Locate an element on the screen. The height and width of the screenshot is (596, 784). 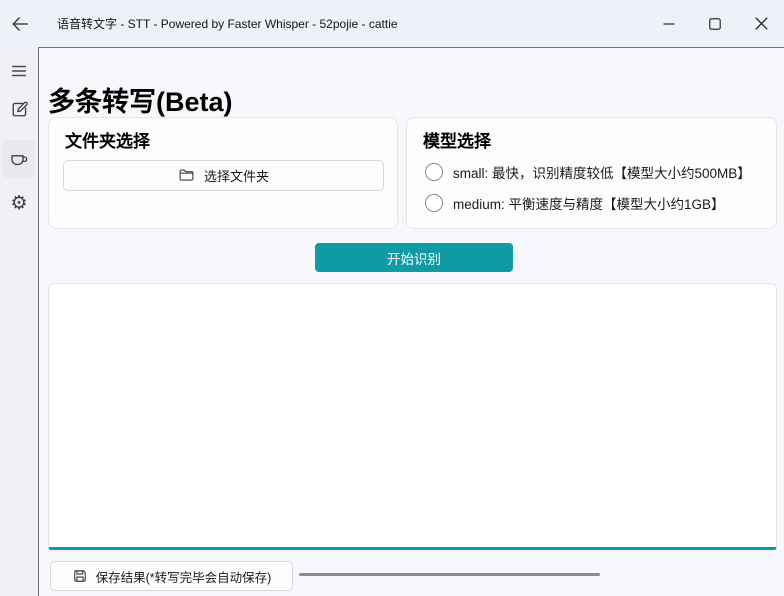
window-controls is located at coordinates (715, 23).